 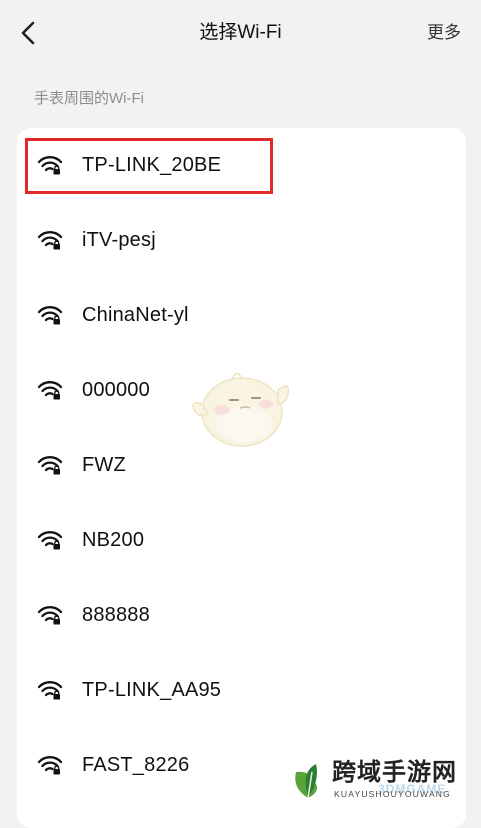 What do you see at coordinates (241, 315) in the screenshot?
I see `wifi-list-item: ChinaNet-yl` at bounding box center [241, 315].